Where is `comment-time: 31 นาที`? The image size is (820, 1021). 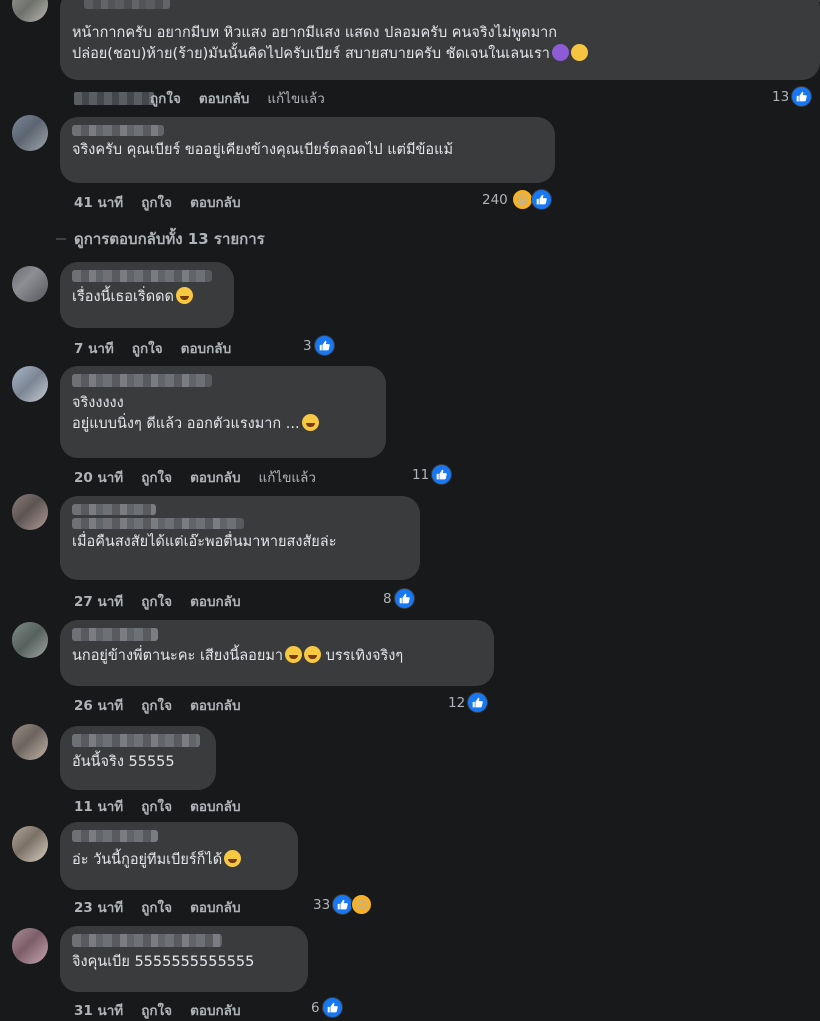 comment-time: 31 นาที is located at coordinates (98, 1010).